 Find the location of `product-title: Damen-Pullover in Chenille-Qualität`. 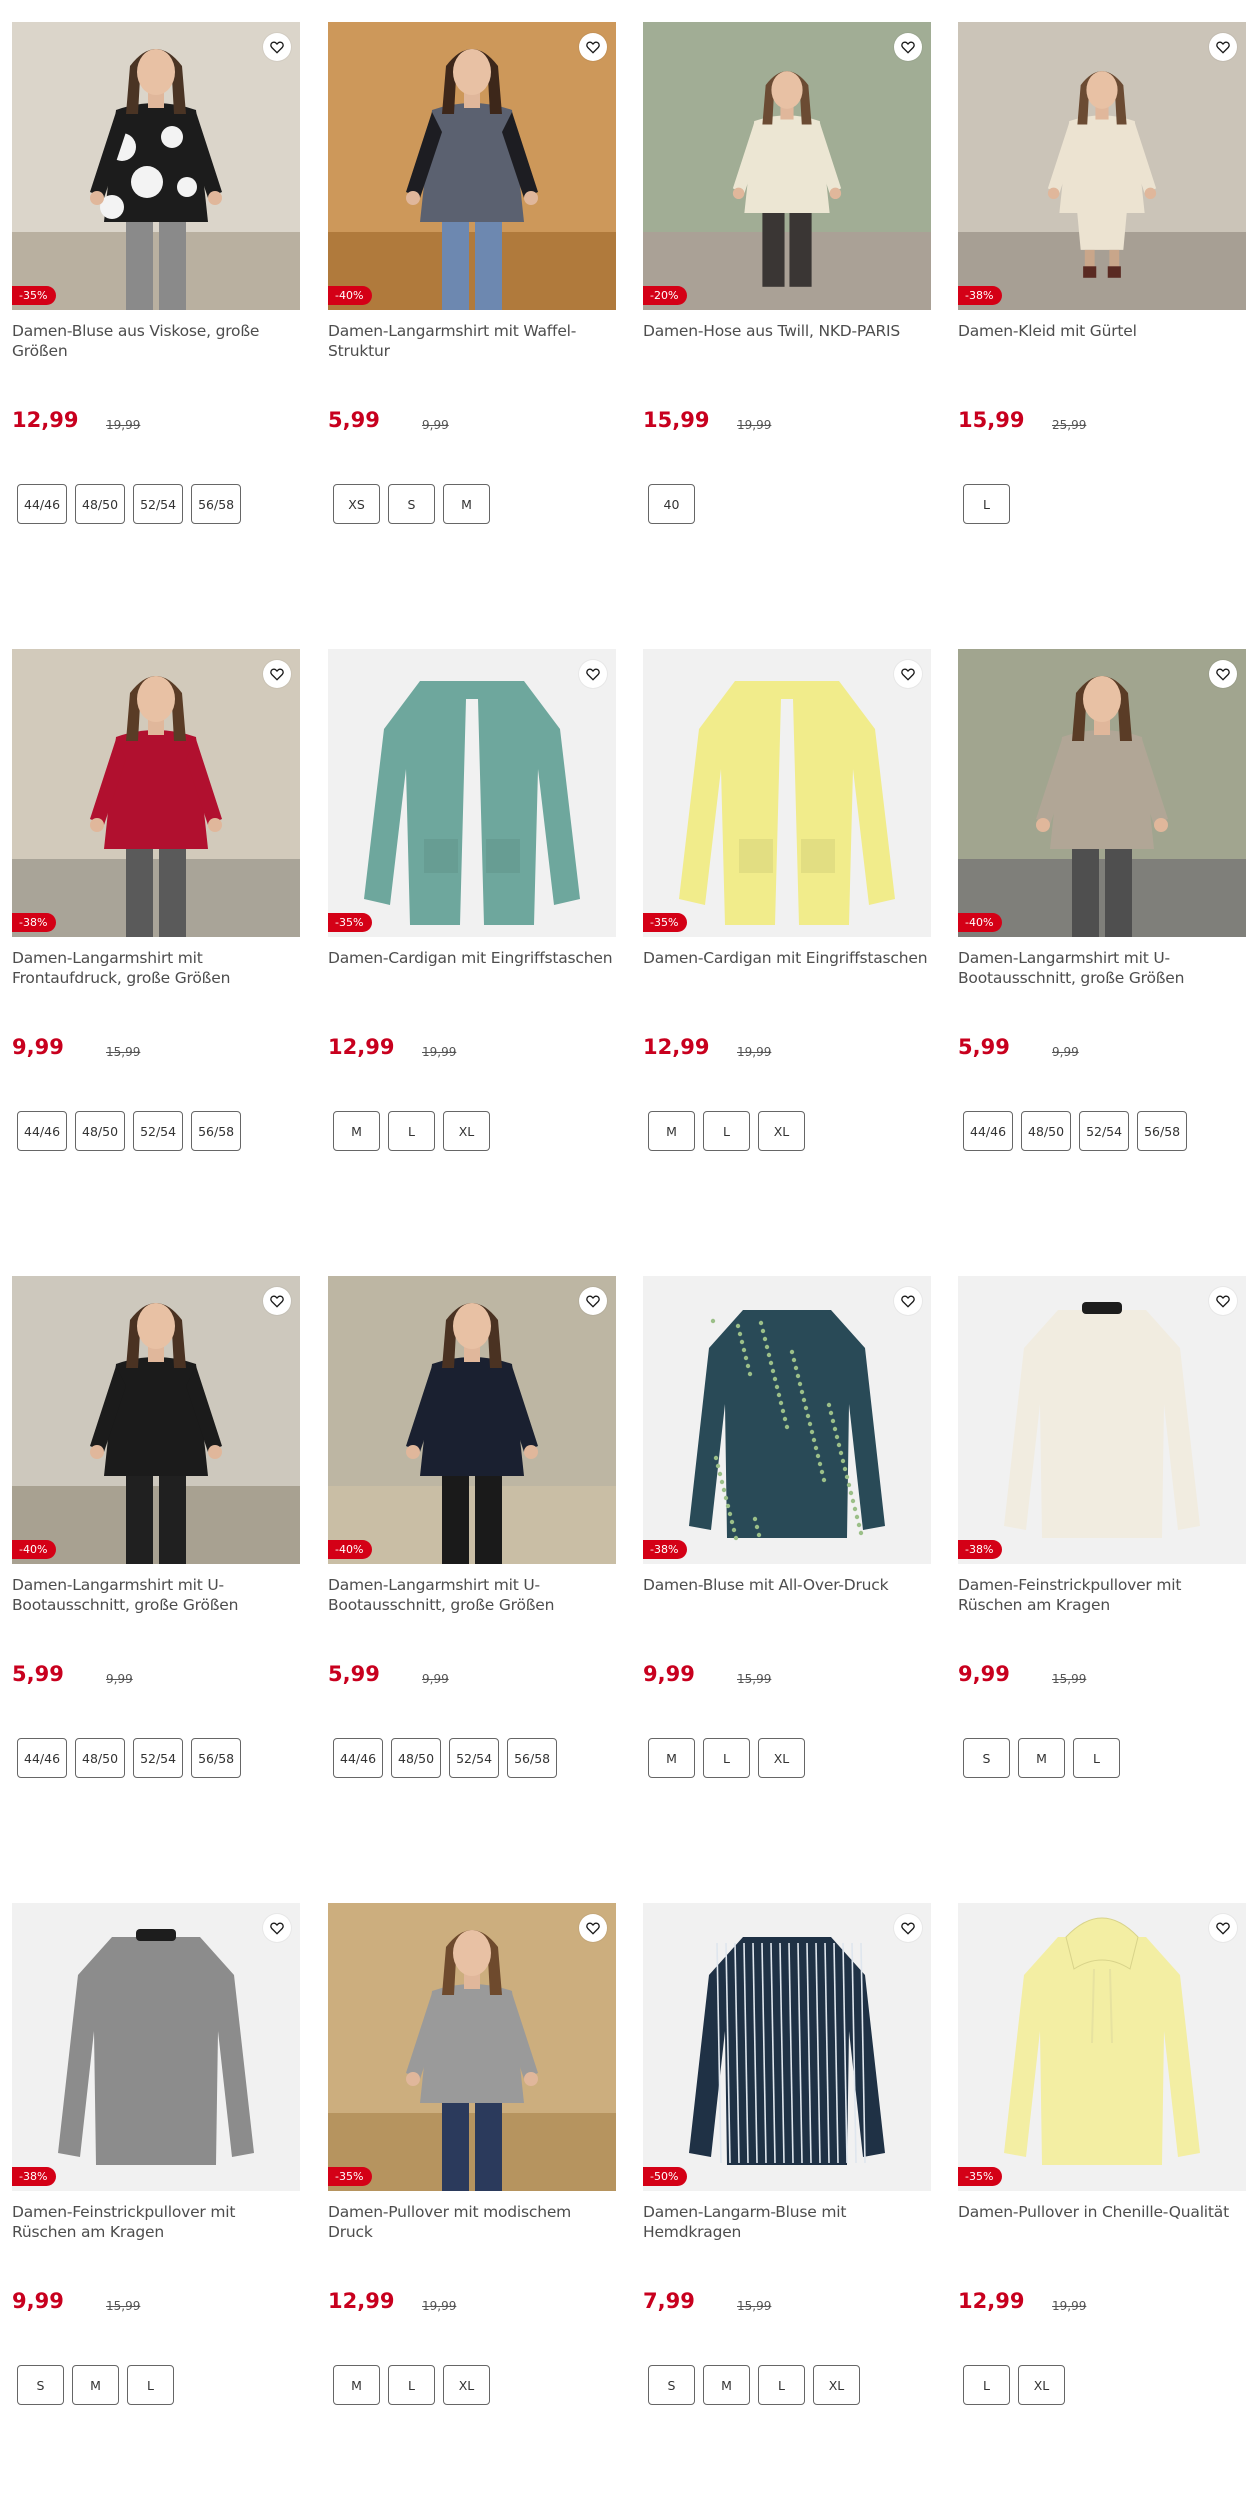

product-title: Damen-Pullover in Chenille-Qualität is located at coordinates (1102, 2212).